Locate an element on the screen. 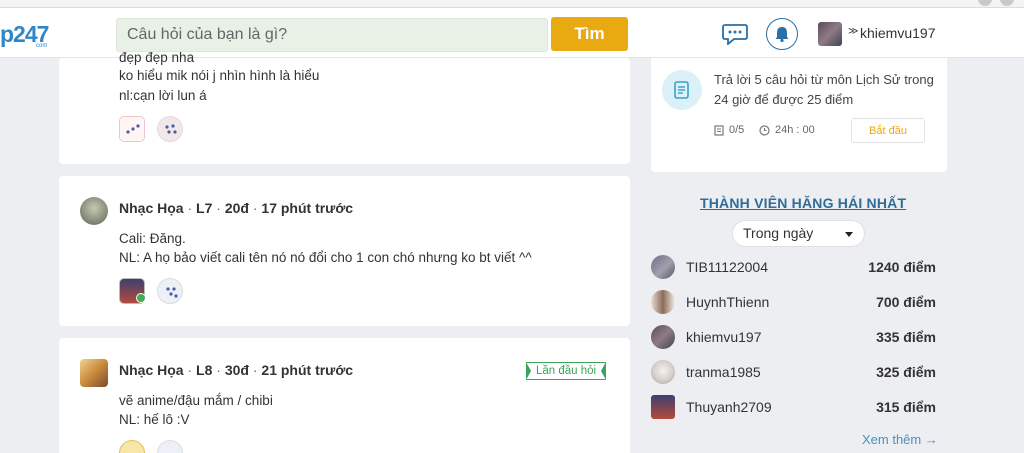  question-time: 21 phút trước is located at coordinates (307, 370).